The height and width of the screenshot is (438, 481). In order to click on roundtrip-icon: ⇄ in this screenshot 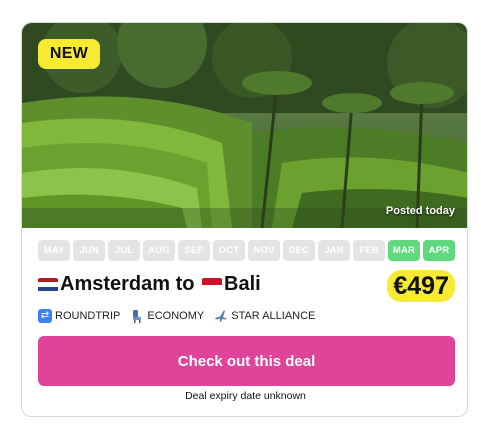, I will do `click(45, 316)`.